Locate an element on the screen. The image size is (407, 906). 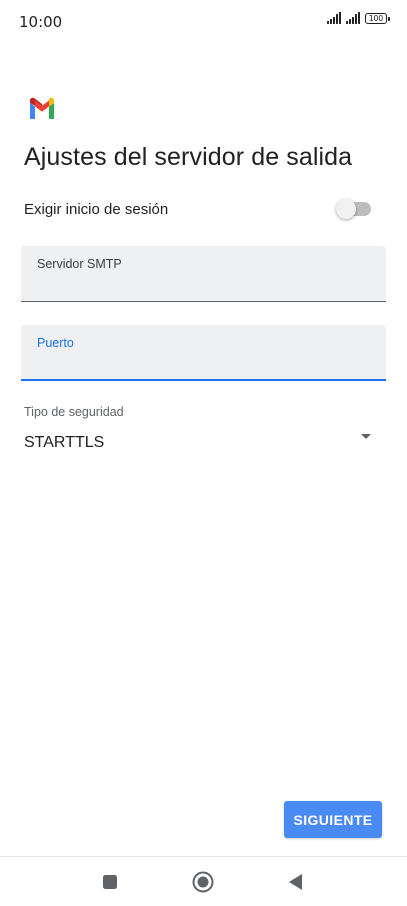
next-button: SIGUIENTE is located at coordinates (333, 819).